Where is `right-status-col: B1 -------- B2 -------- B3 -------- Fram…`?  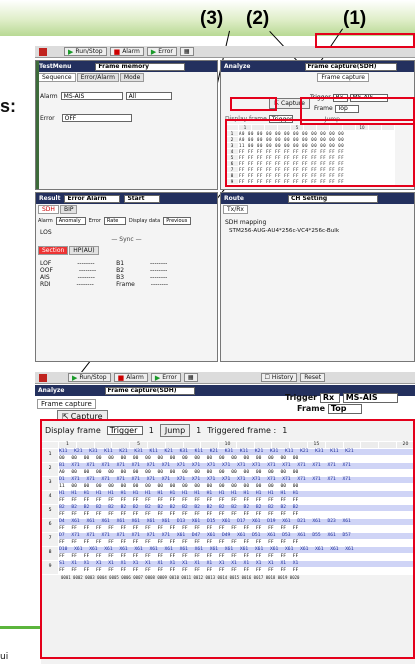 right-status-col: B1 -------- B2 -------- B3 -------- Fram… is located at coordinates (142, 274).